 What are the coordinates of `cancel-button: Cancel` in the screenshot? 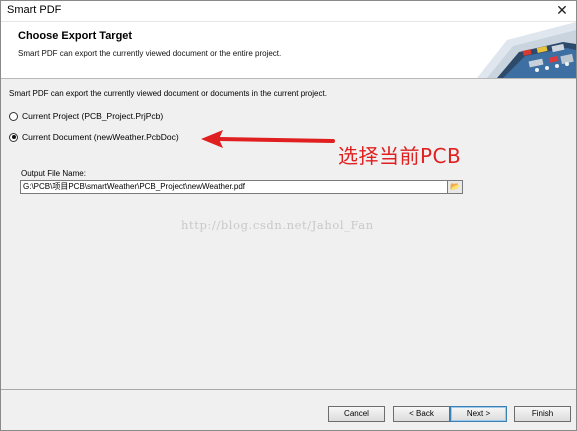 It's located at (356, 414).